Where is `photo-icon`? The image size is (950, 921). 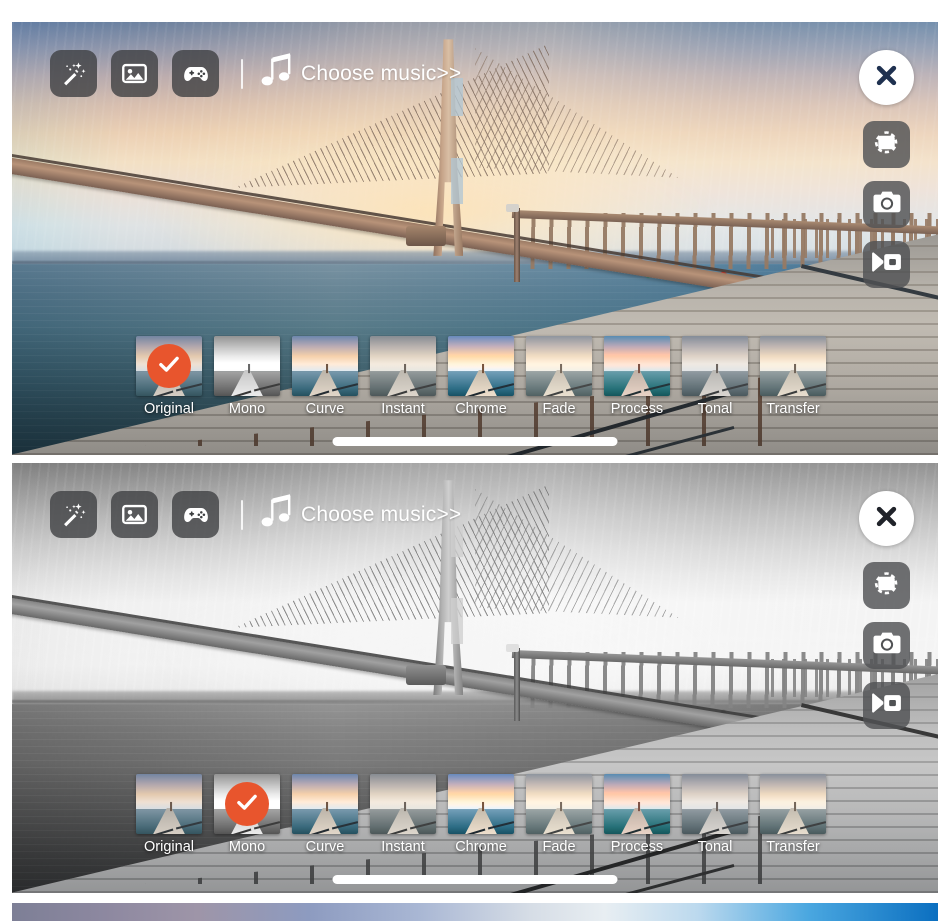
photo-icon is located at coordinates (134, 514).